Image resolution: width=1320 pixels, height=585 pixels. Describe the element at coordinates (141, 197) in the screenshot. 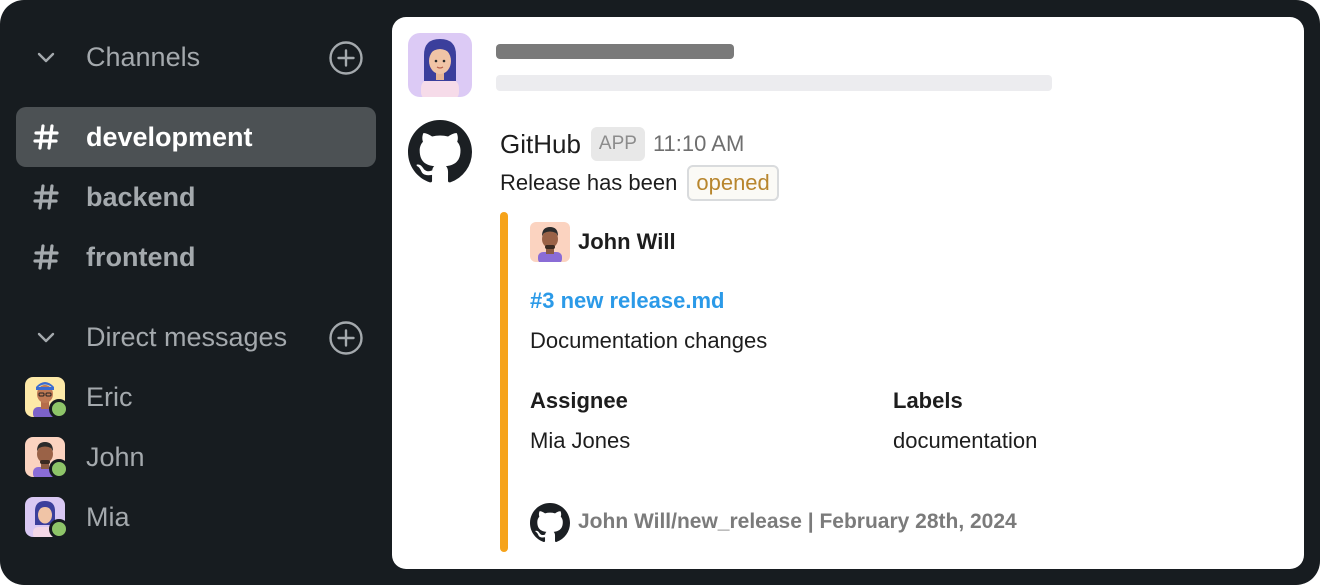

I see `channel-label: backend` at that location.